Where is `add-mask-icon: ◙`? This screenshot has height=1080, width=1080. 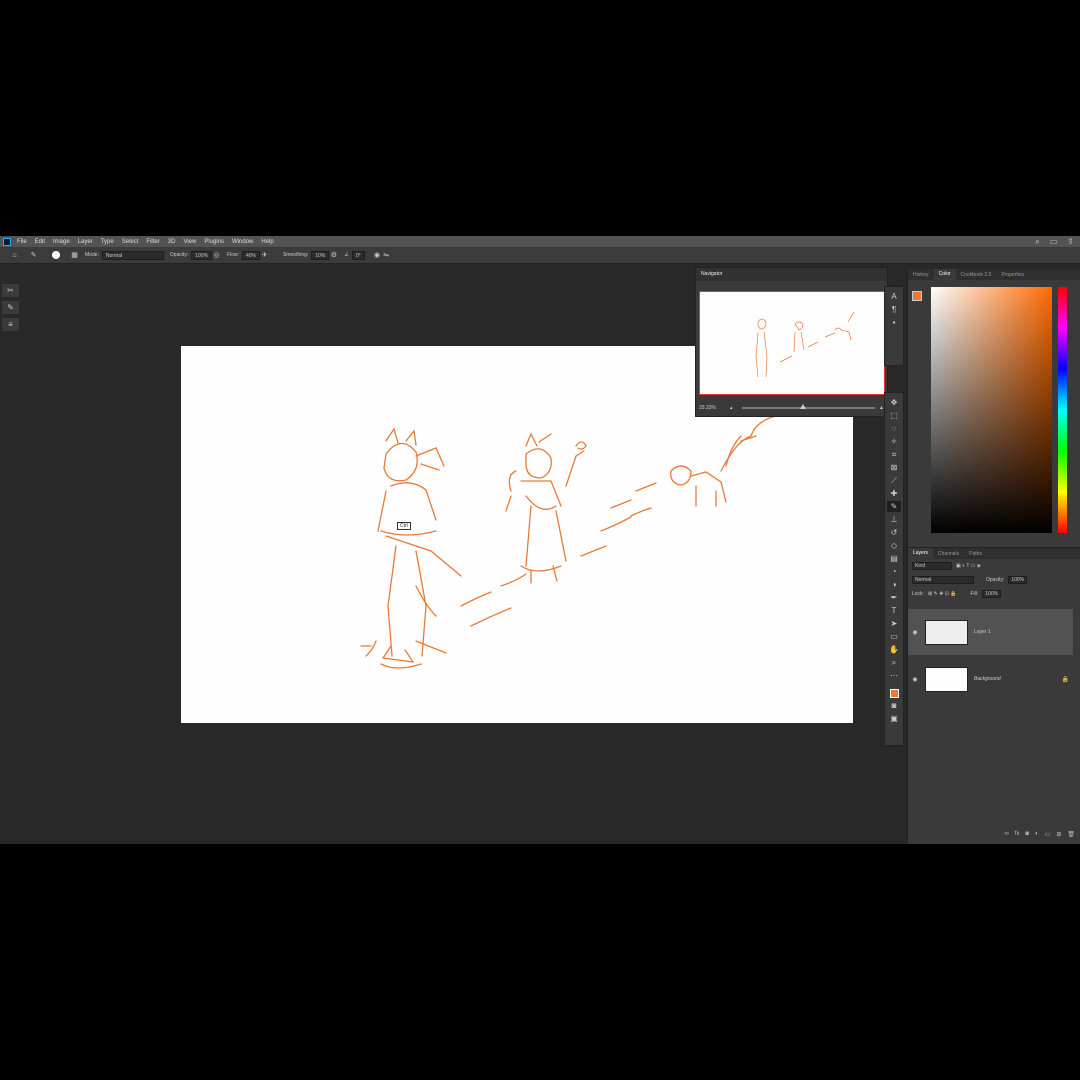
add-mask-icon: ◙ is located at coordinates (1027, 834).